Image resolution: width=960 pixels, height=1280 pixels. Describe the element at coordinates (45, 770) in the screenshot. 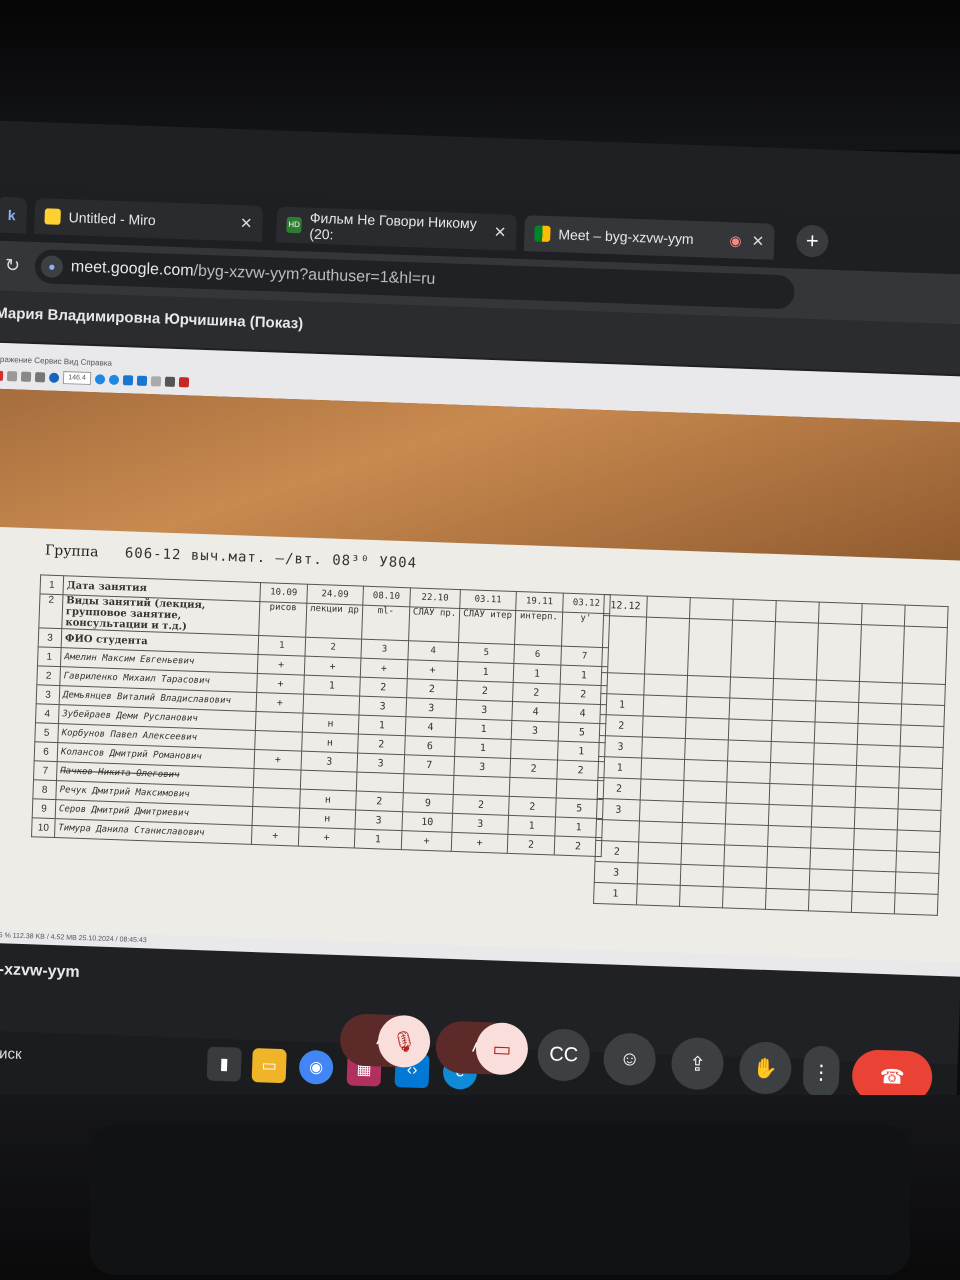

I see `student-number: 7` at that location.